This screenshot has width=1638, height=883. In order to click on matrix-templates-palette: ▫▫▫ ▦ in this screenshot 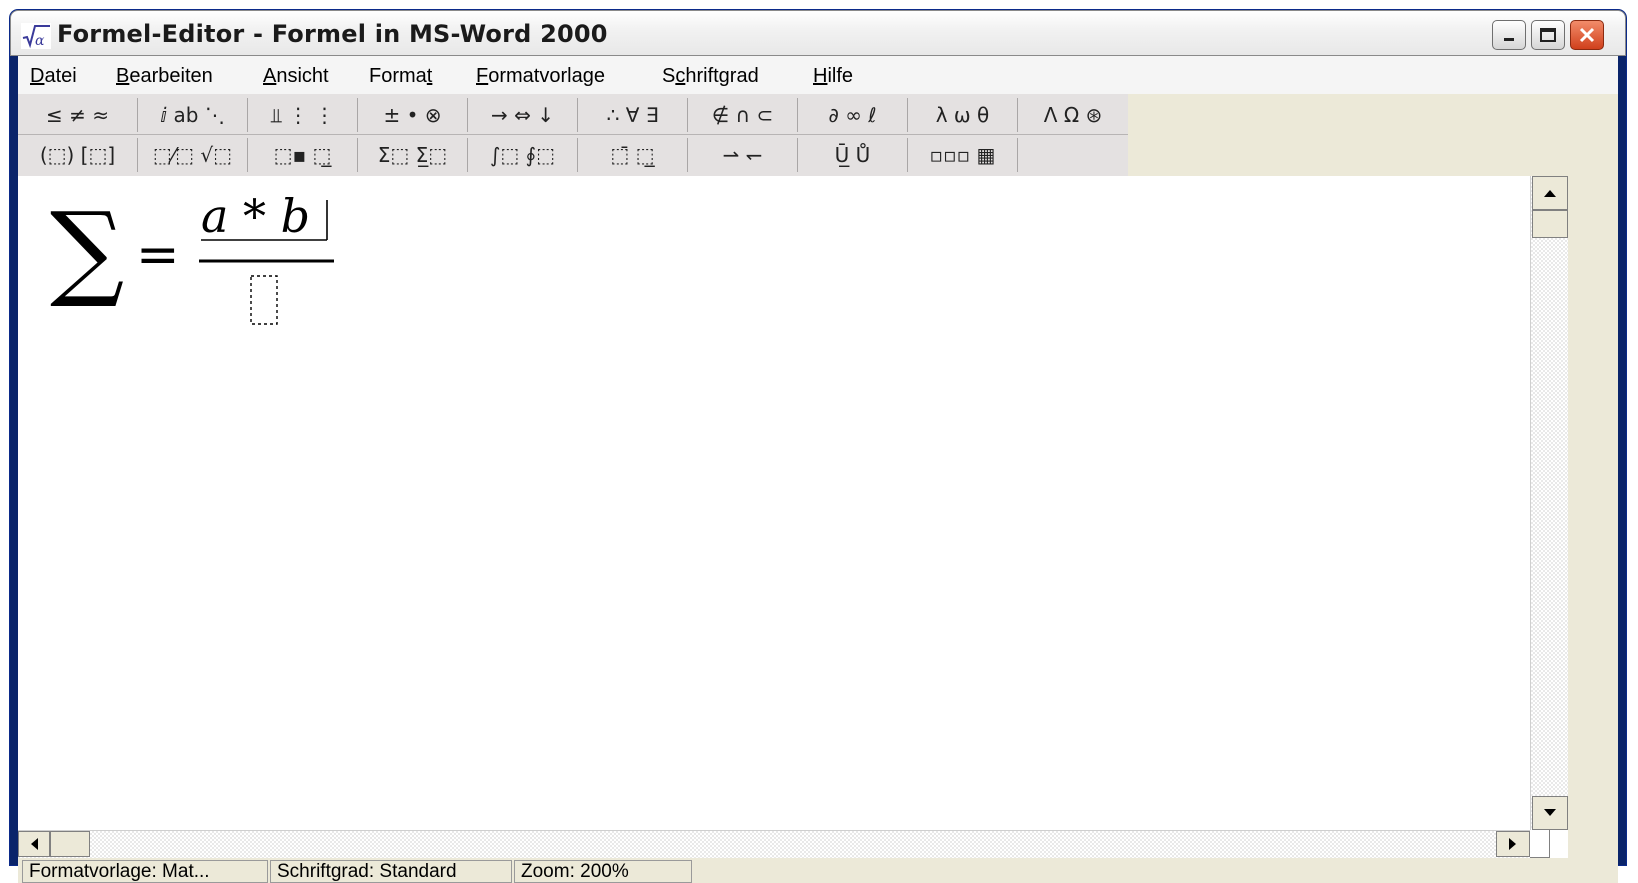, I will do `click(963, 155)`.